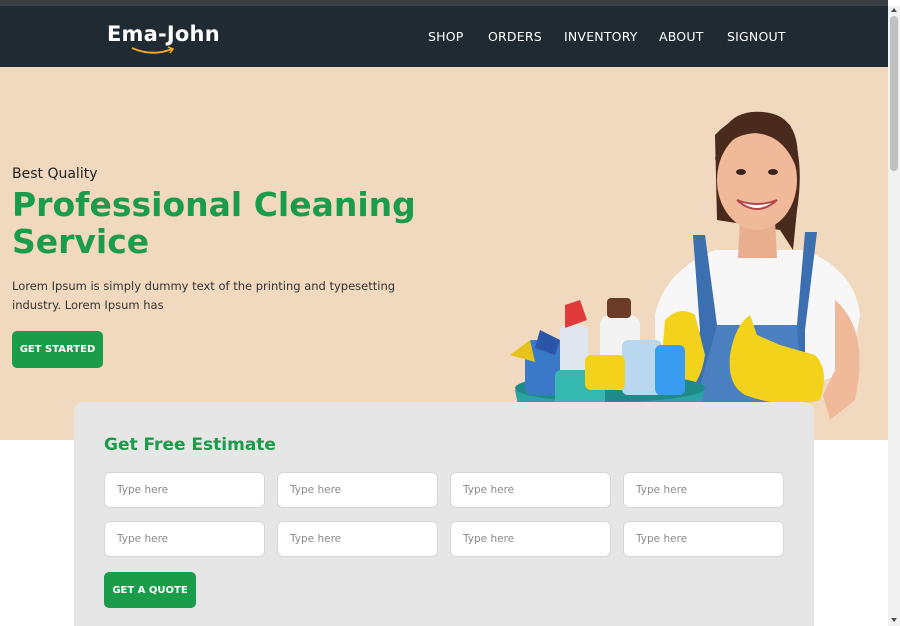  Describe the element at coordinates (55, 174) in the screenshot. I see `hero-kicker: Best Quality` at that location.